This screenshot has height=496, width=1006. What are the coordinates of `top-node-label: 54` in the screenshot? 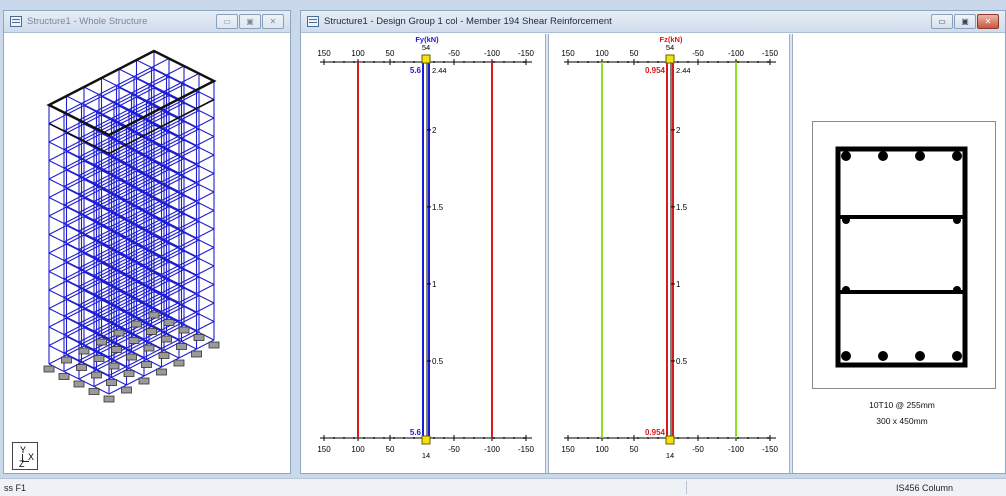 It's located at (670, 47).